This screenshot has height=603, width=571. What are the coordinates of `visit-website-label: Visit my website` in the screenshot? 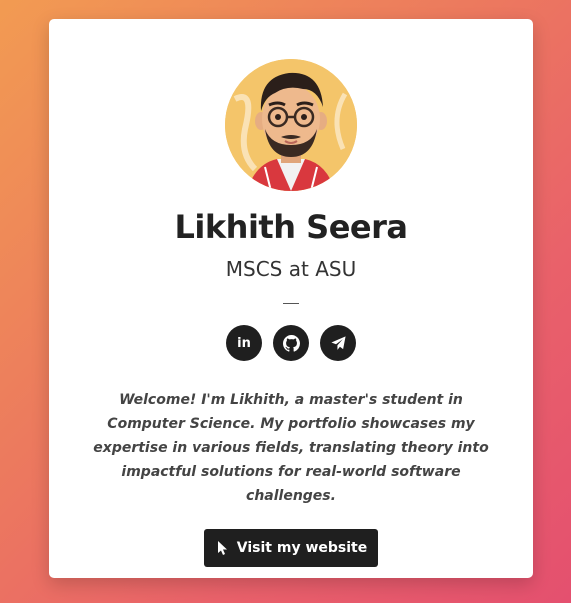 It's located at (302, 548).